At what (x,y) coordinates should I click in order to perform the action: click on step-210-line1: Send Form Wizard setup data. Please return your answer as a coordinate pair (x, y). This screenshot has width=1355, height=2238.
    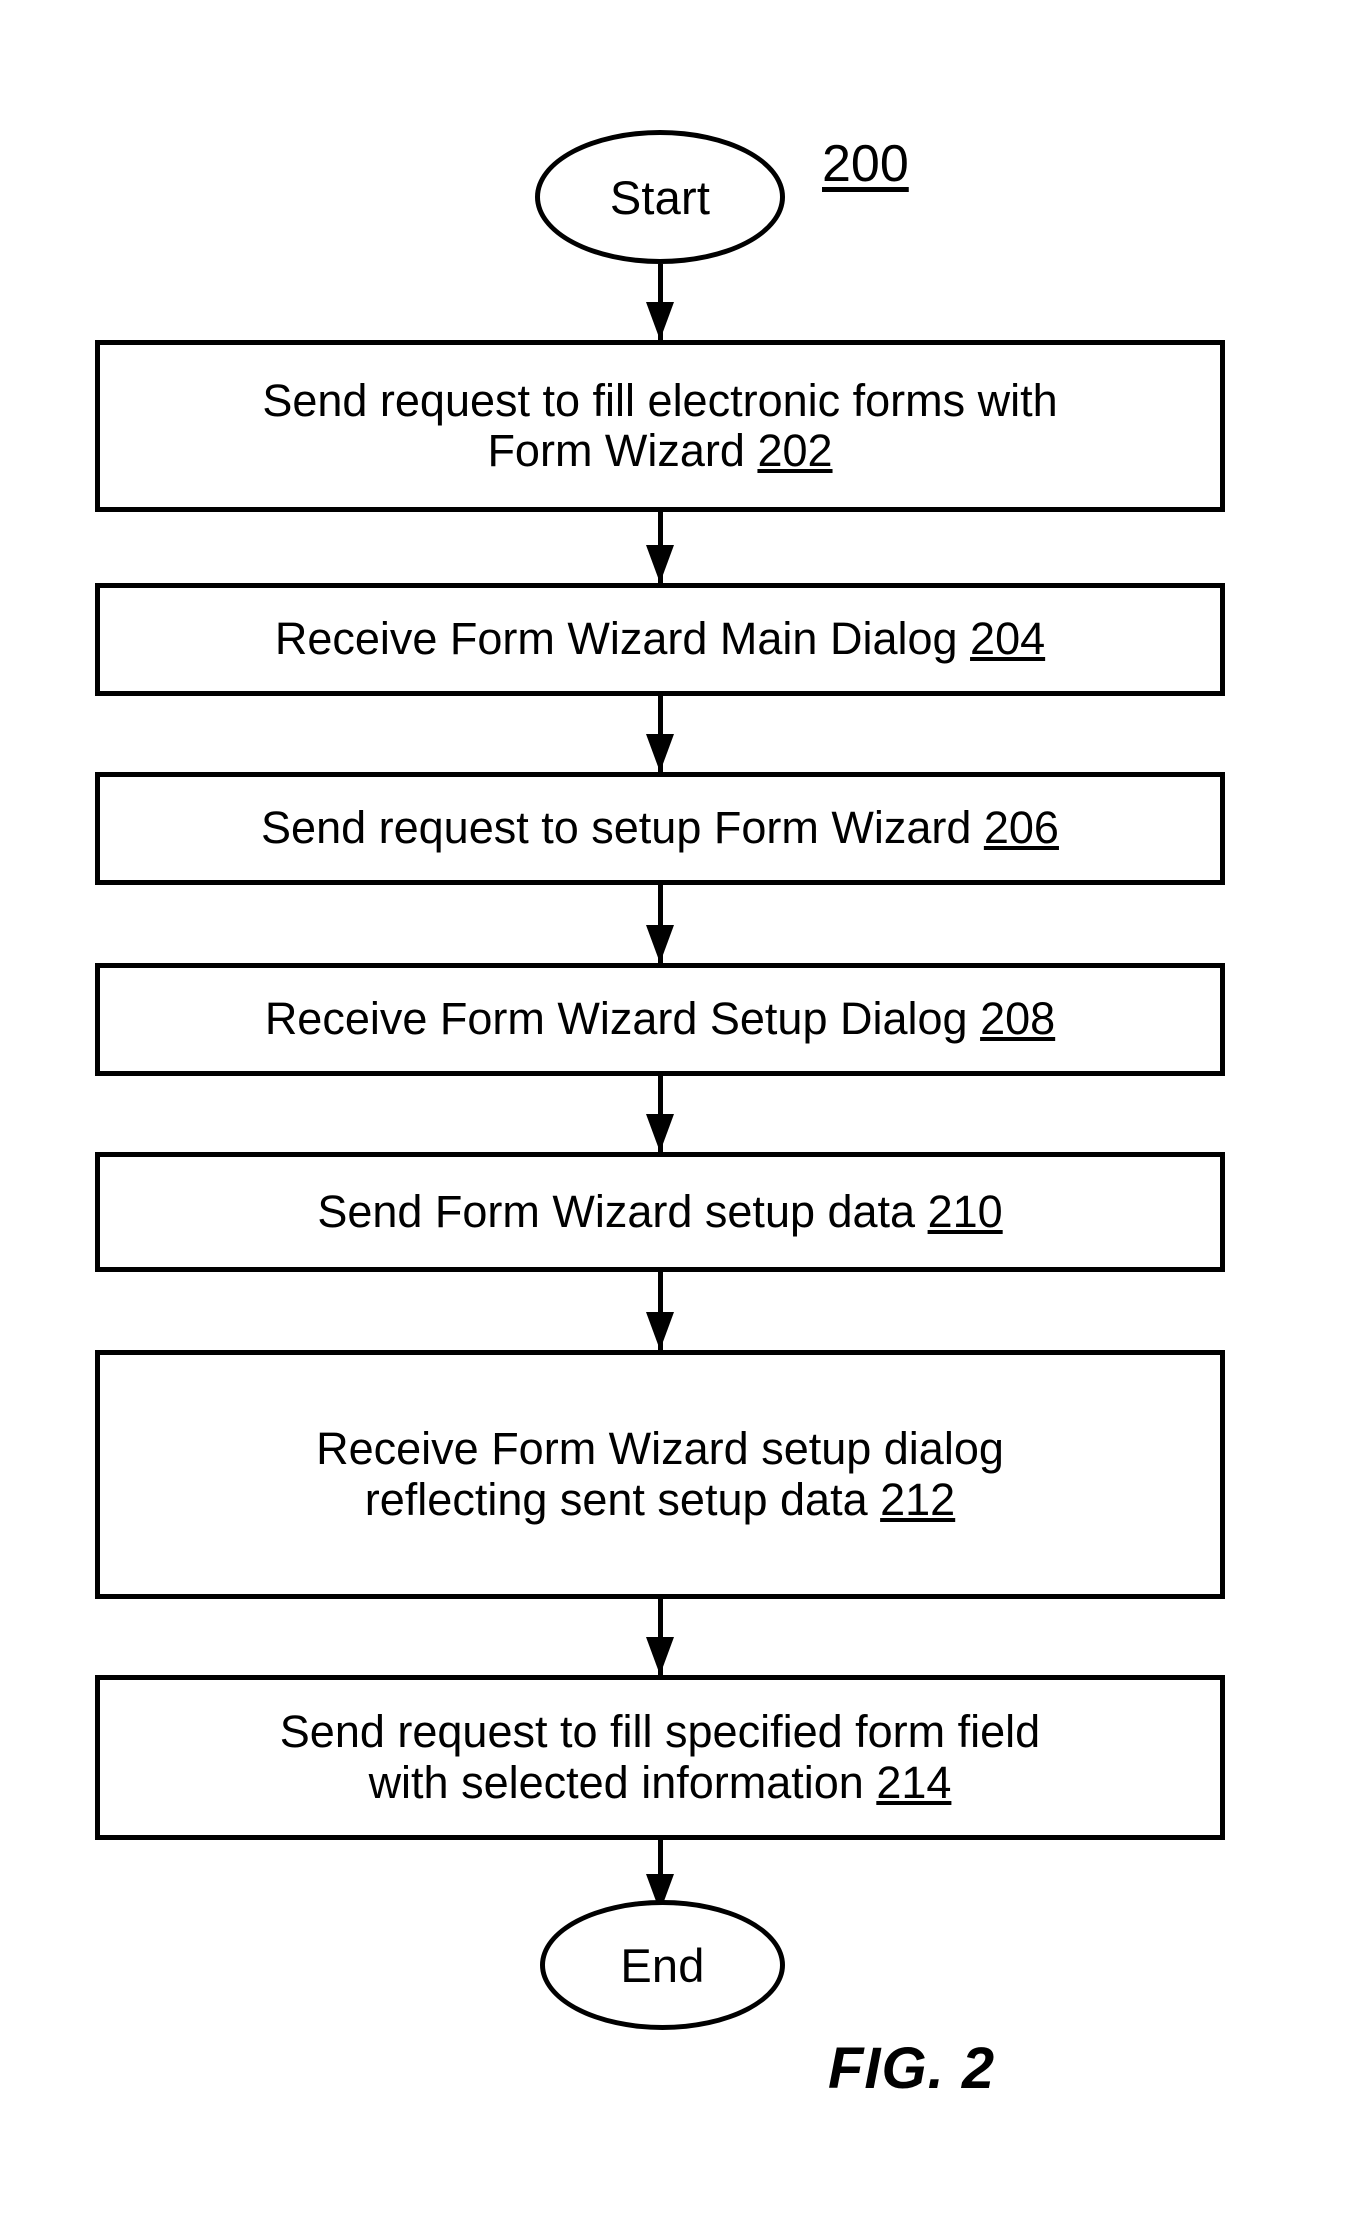
    Looking at the image, I should click on (622, 1211).